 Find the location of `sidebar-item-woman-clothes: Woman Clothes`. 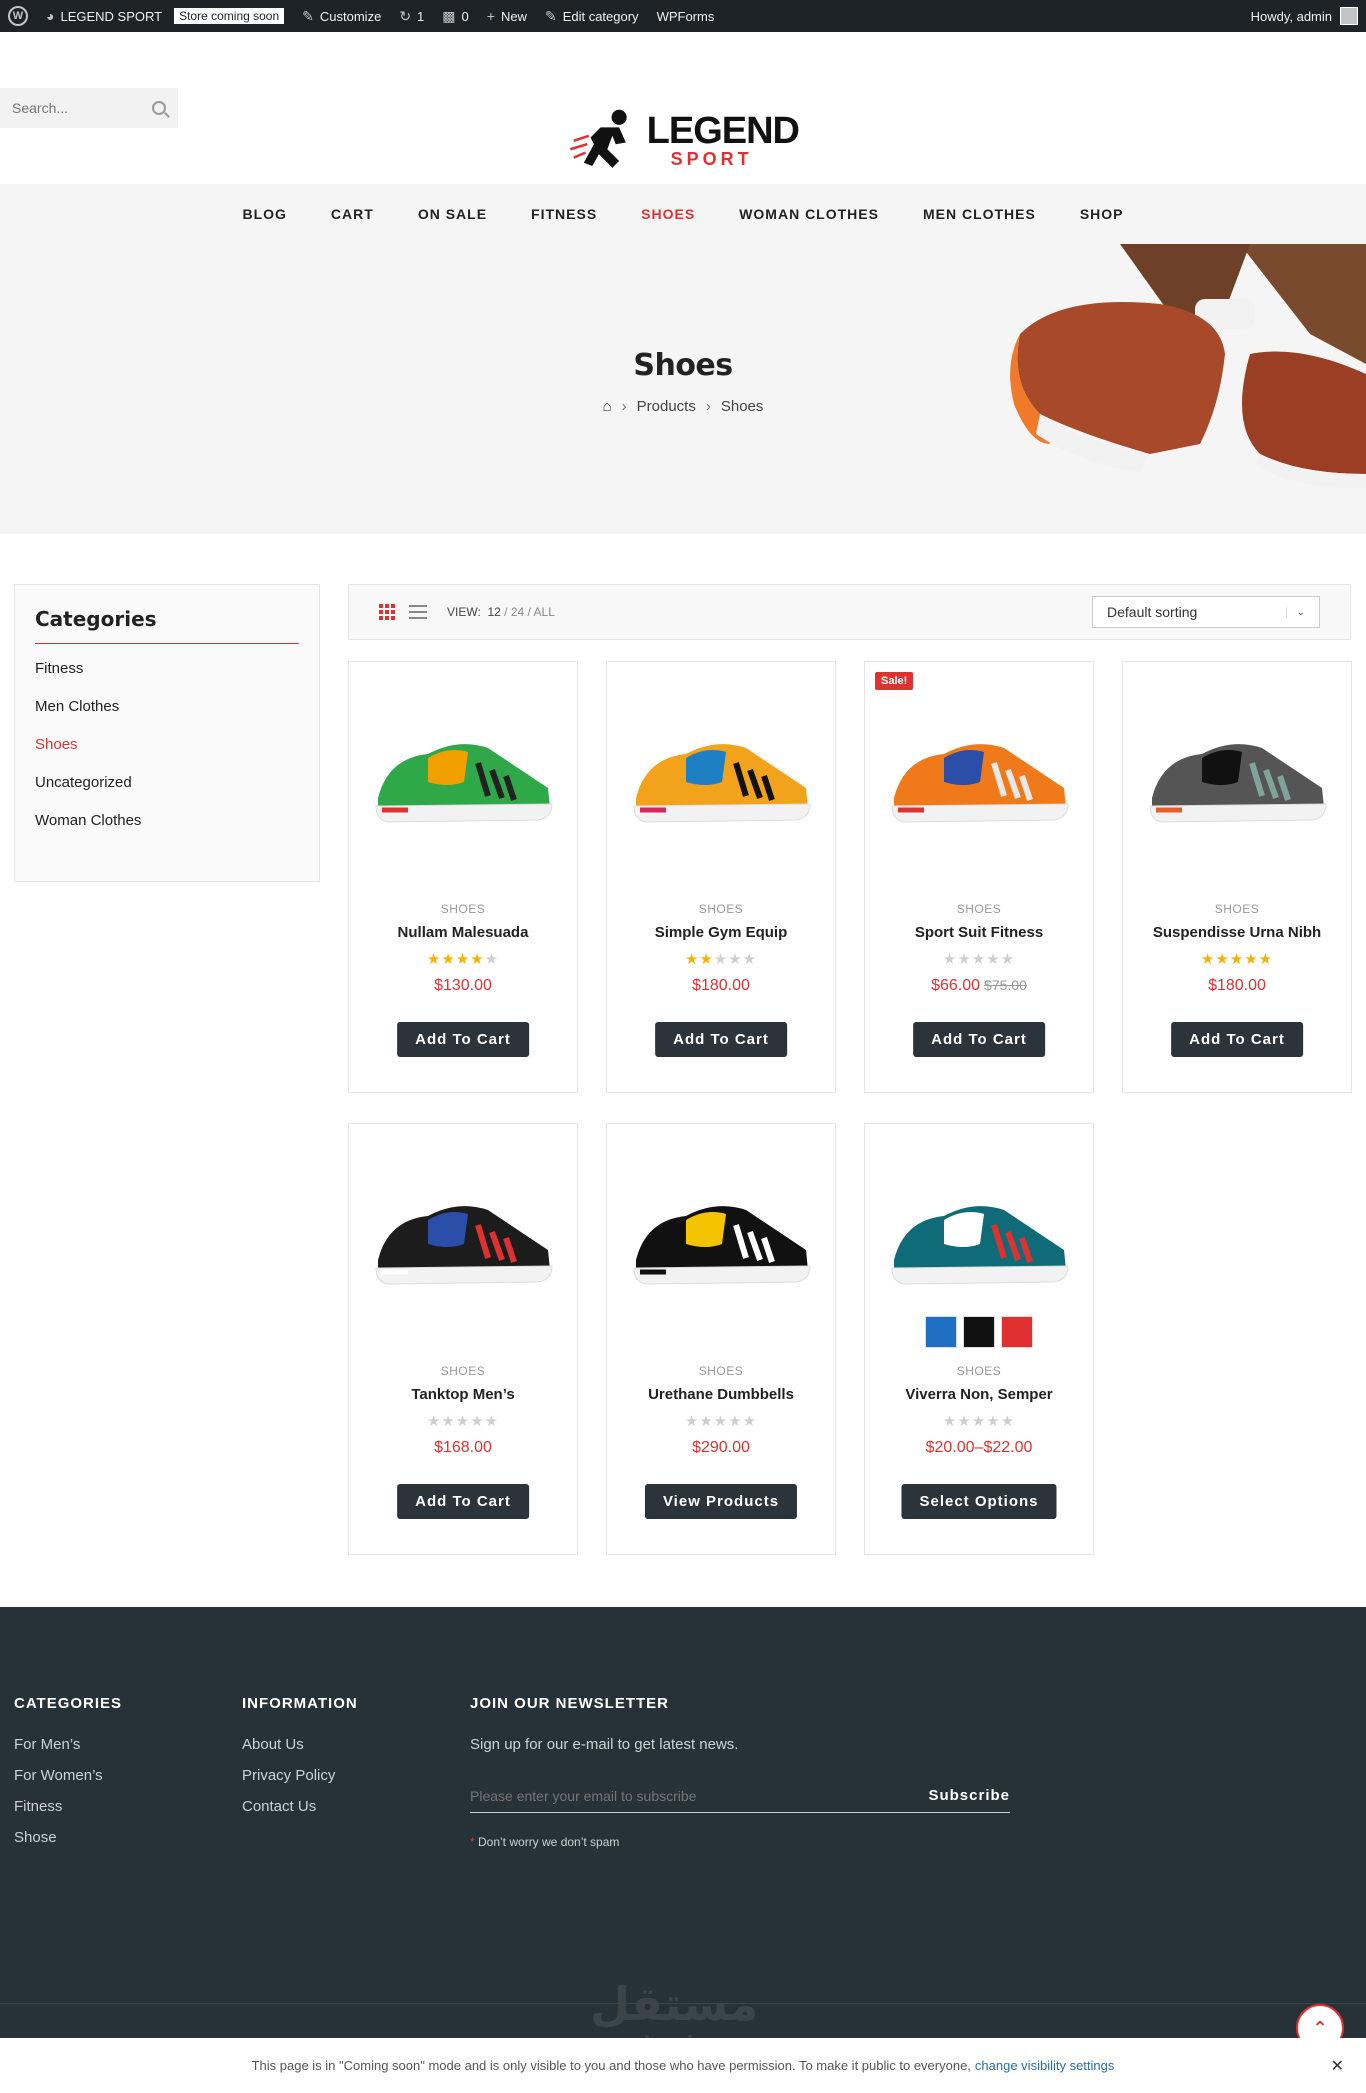

sidebar-item-woman-clothes: Woman Clothes is located at coordinates (167, 820).